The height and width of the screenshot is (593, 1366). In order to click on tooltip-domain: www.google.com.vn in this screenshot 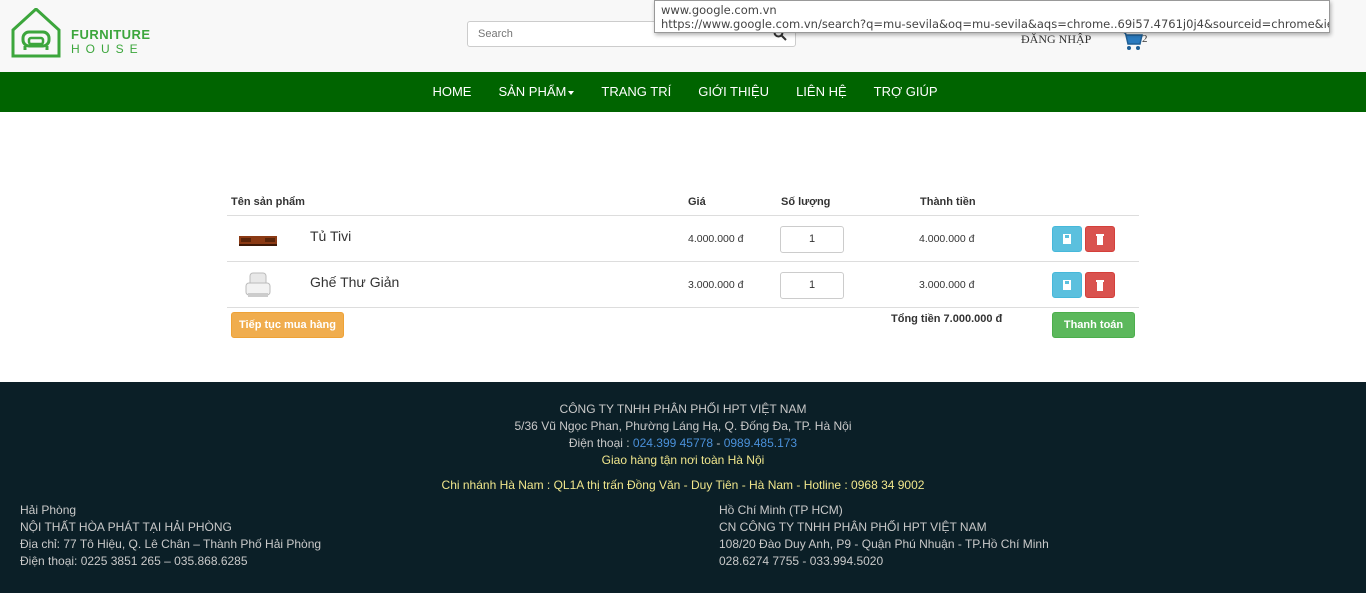, I will do `click(719, 10)`.